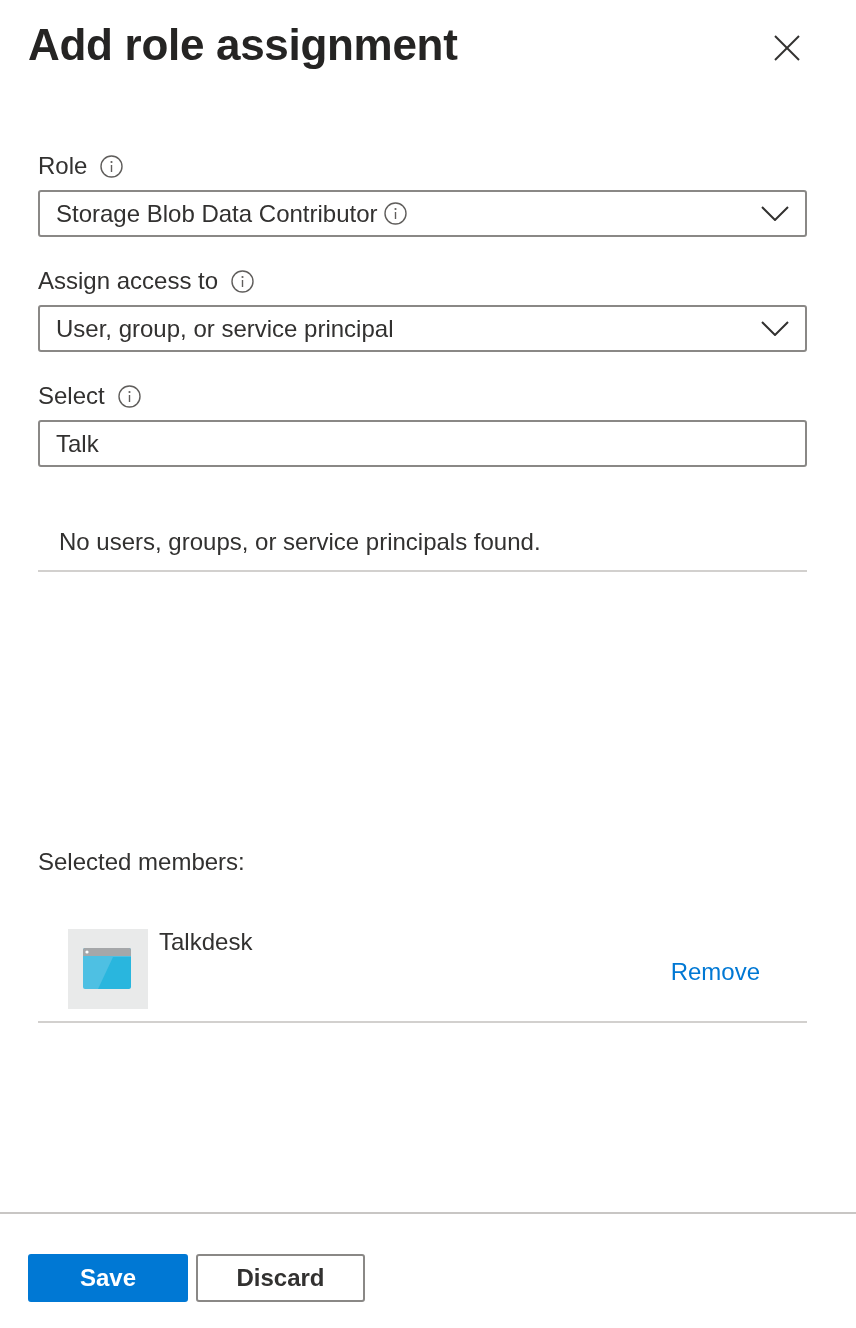 The width and height of the screenshot is (856, 1328). Describe the element at coordinates (128, 281) in the screenshot. I see `field-label: Assign access to` at that location.